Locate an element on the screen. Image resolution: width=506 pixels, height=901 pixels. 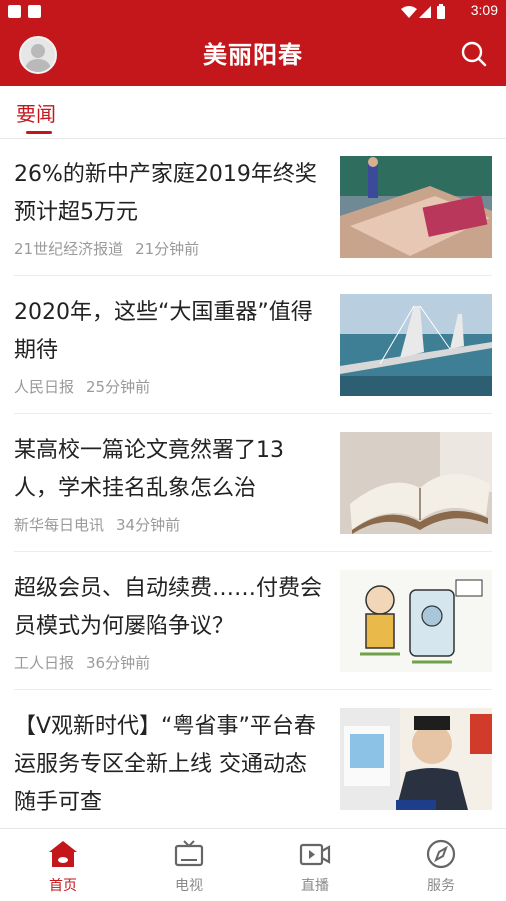
wifi-signal-battery-icon is located at coordinates (423, 11).